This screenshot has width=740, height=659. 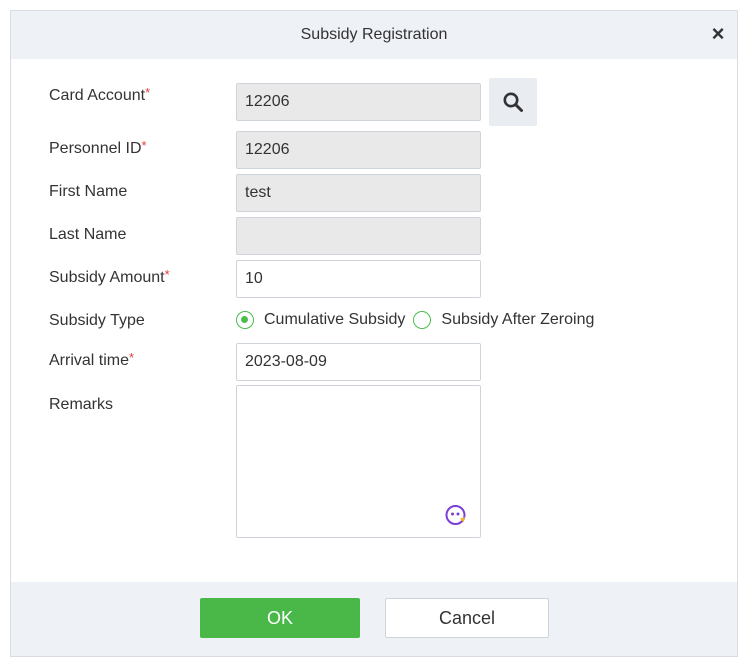 I want to click on cumulative-subsidy-radio, so click(x=245, y=320).